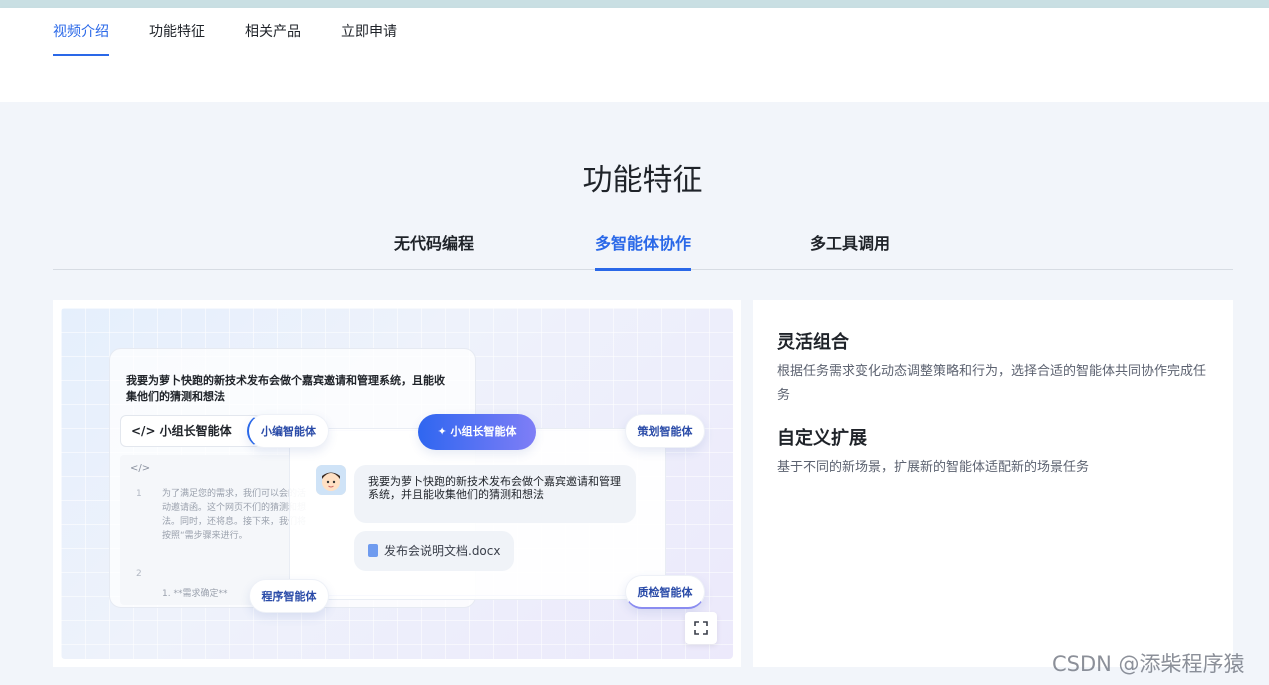  What do you see at coordinates (288, 431) in the screenshot?
I see `agent-pill-editor: 小编智能体` at bounding box center [288, 431].